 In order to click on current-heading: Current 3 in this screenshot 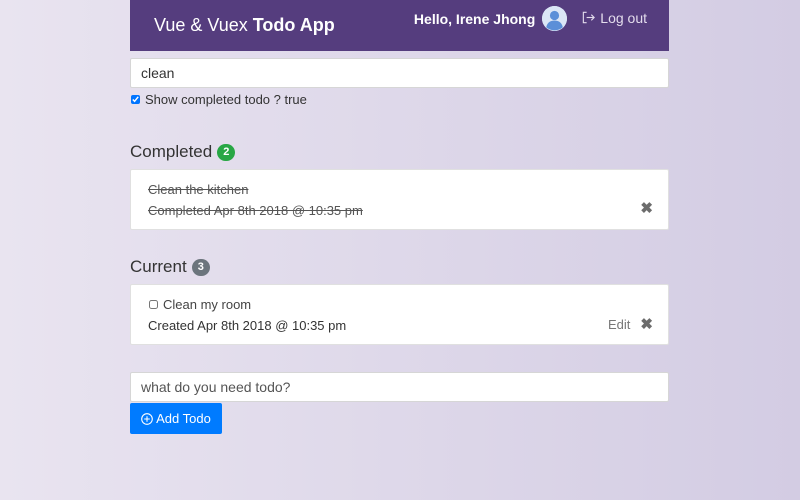, I will do `click(399, 267)`.